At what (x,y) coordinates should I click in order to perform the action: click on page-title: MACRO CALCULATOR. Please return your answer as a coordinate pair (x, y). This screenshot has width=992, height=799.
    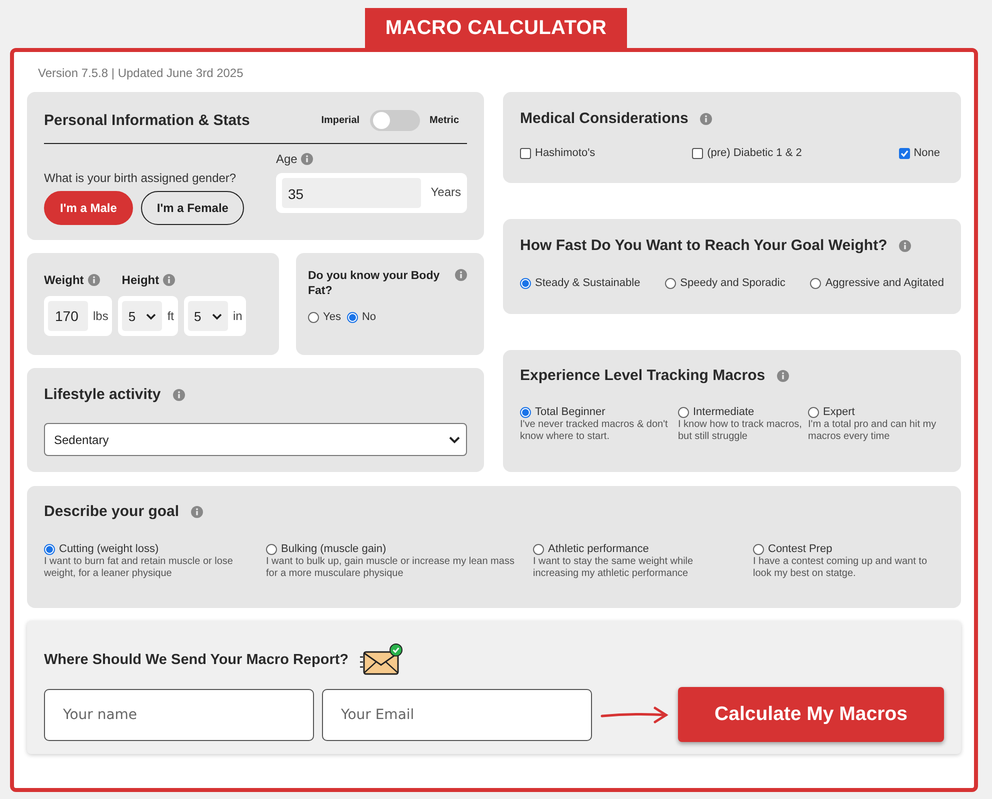
    Looking at the image, I should click on (496, 28).